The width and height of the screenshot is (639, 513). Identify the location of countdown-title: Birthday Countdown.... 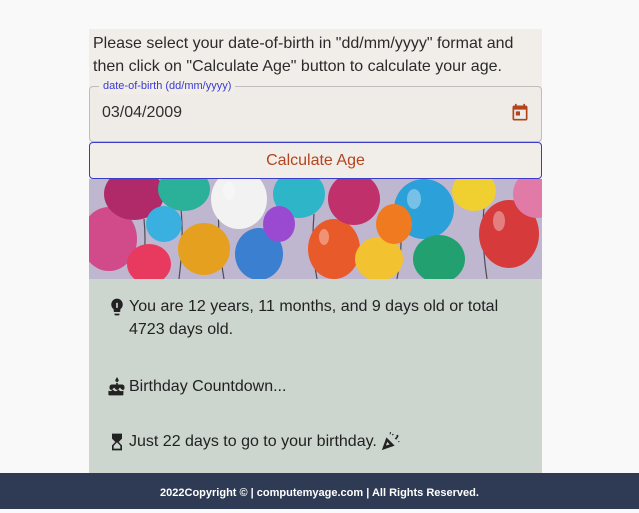
(308, 386).